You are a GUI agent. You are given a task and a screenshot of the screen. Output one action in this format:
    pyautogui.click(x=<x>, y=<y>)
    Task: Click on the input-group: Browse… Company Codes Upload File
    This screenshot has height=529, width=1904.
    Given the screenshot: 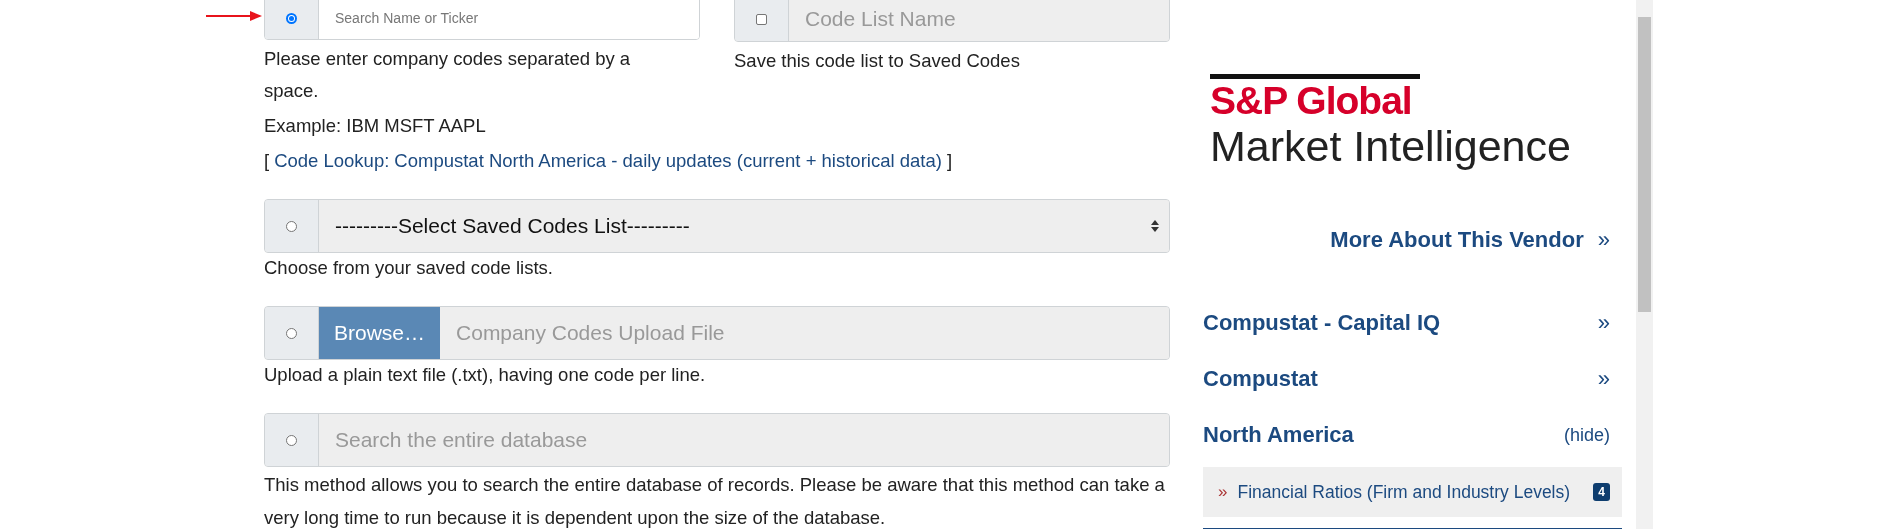 What is the action you would take?
    pyautogui.click(x=717, y=333)
    